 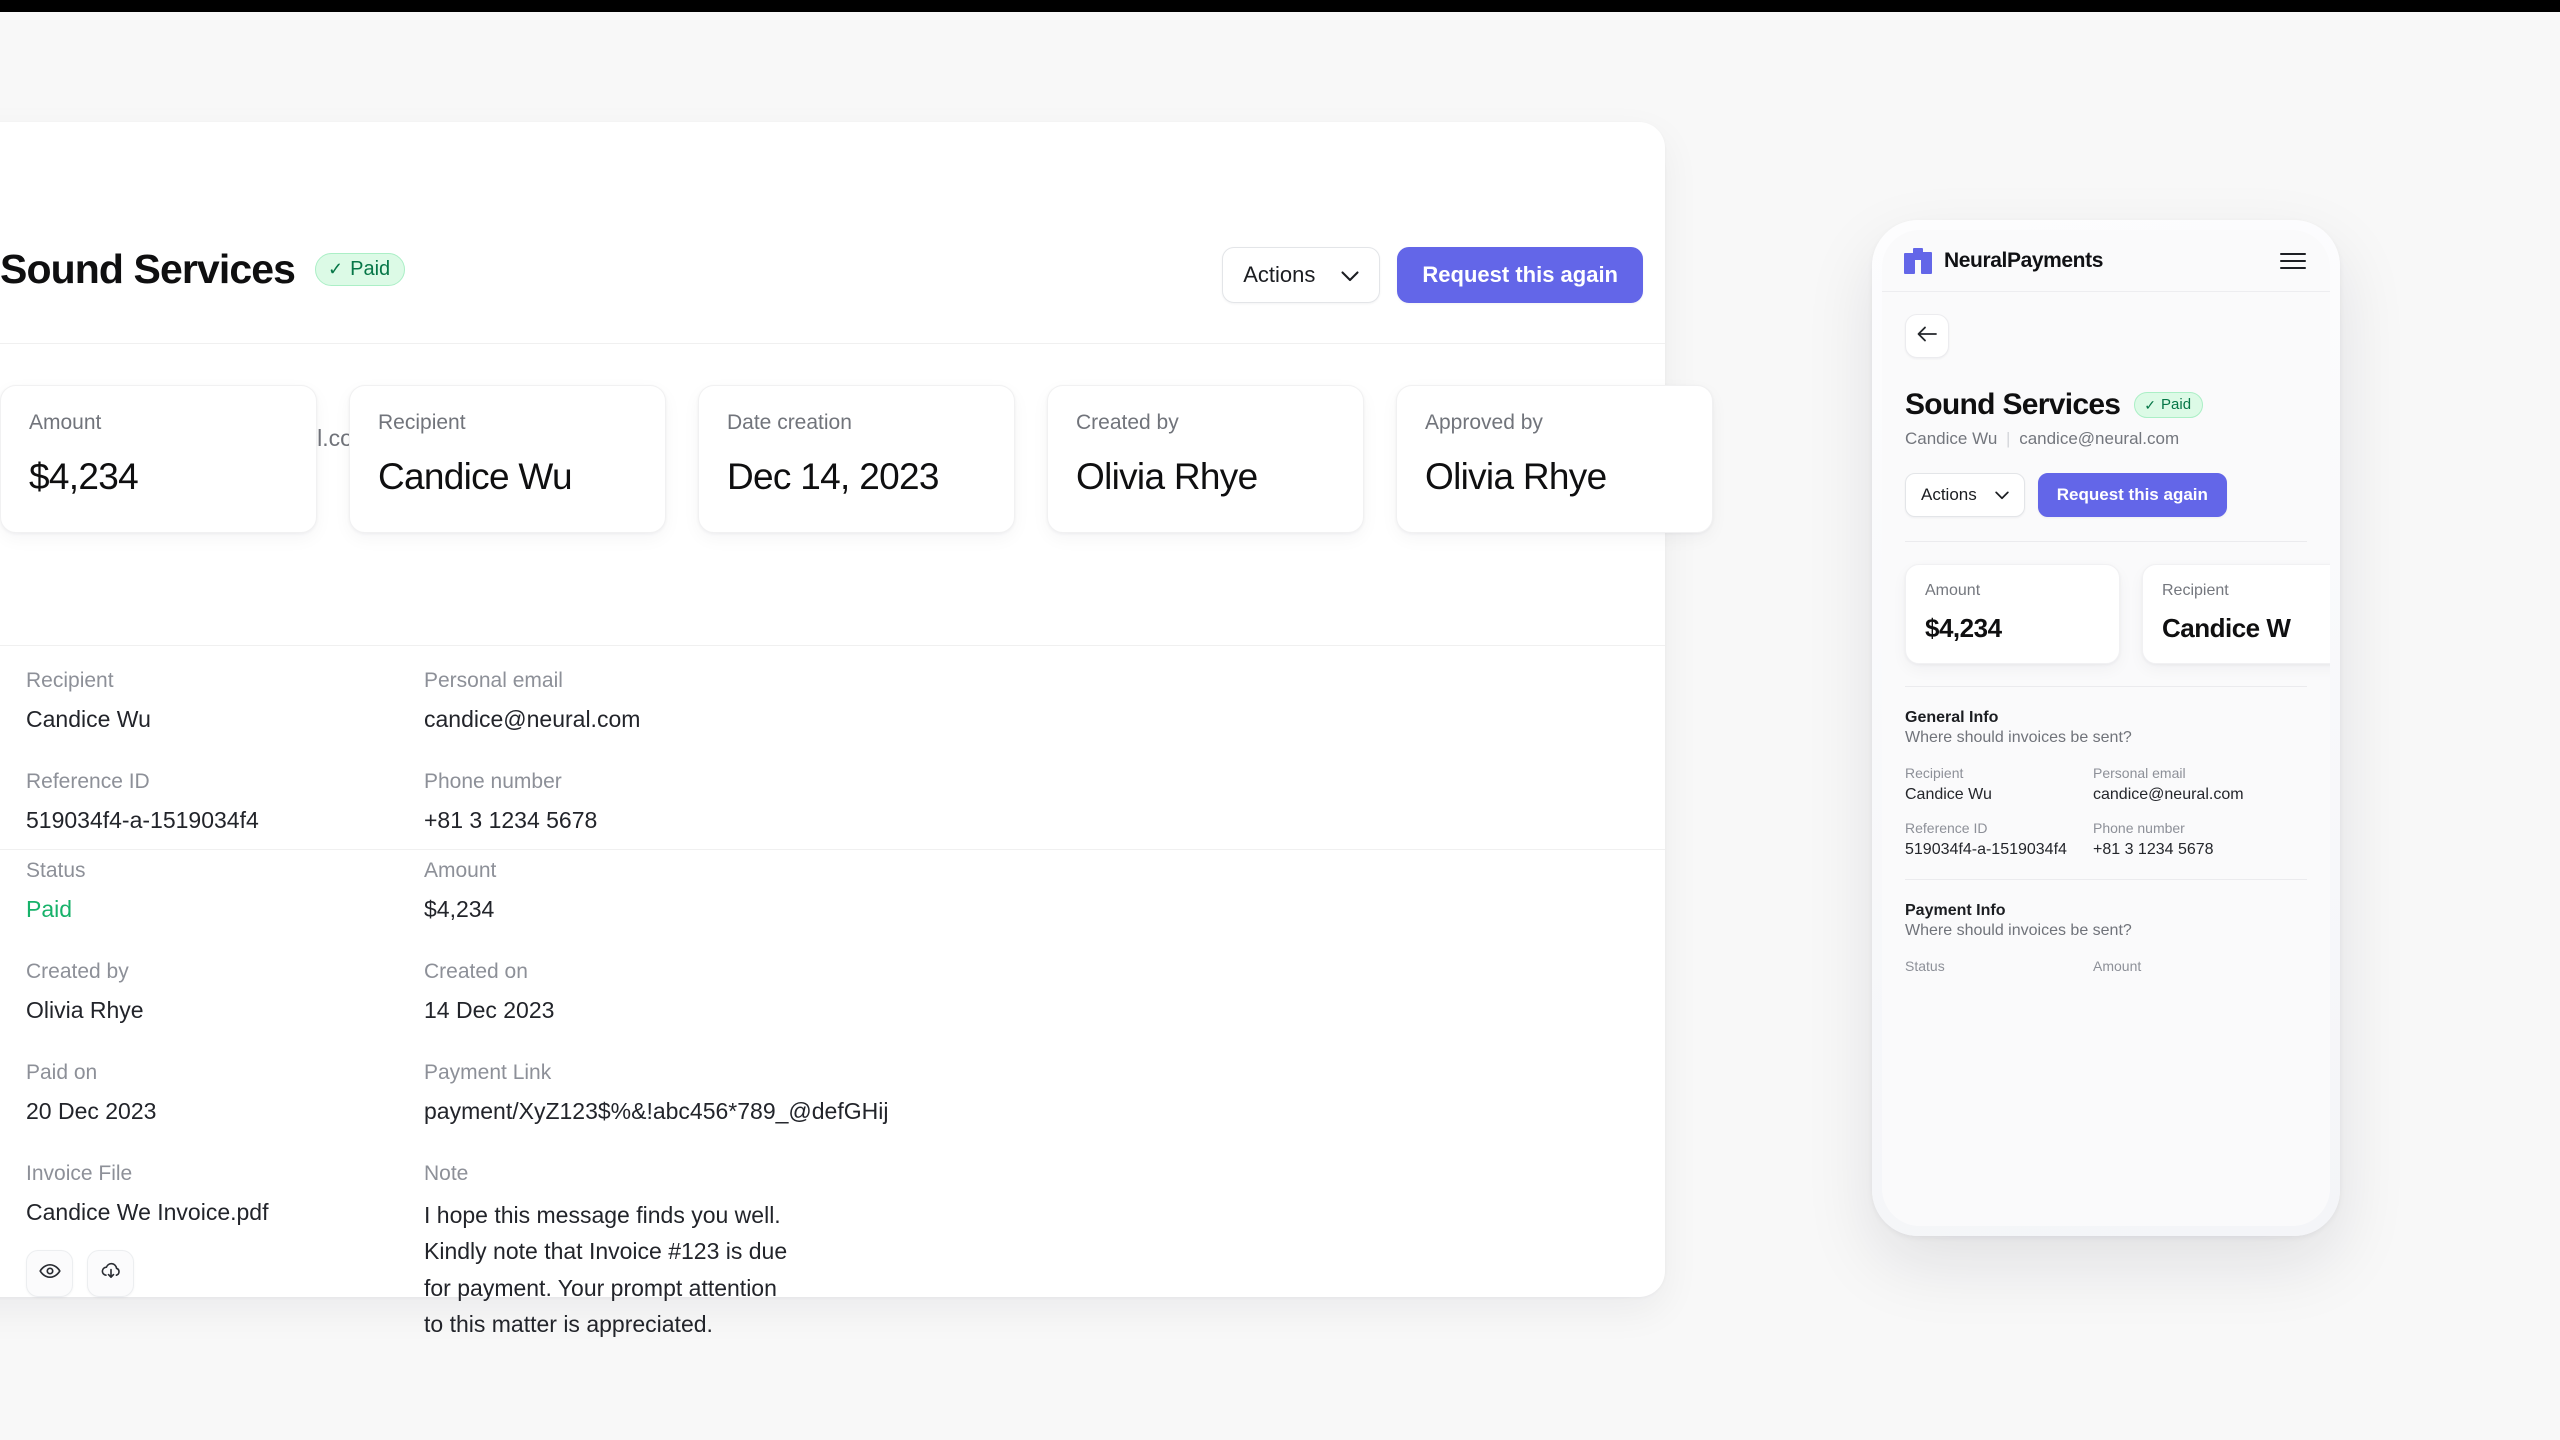 I want to click on preview-button, so click(x=49, y=1274).